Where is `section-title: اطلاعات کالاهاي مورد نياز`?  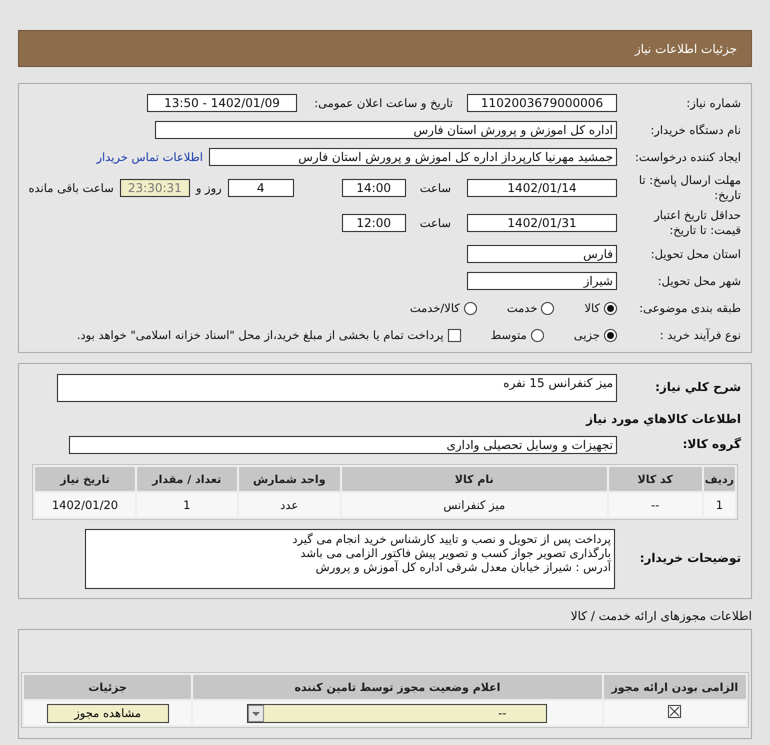 section-title: اطلاعات کالاهاي مورد نياز is located at coordinates (662, 419).